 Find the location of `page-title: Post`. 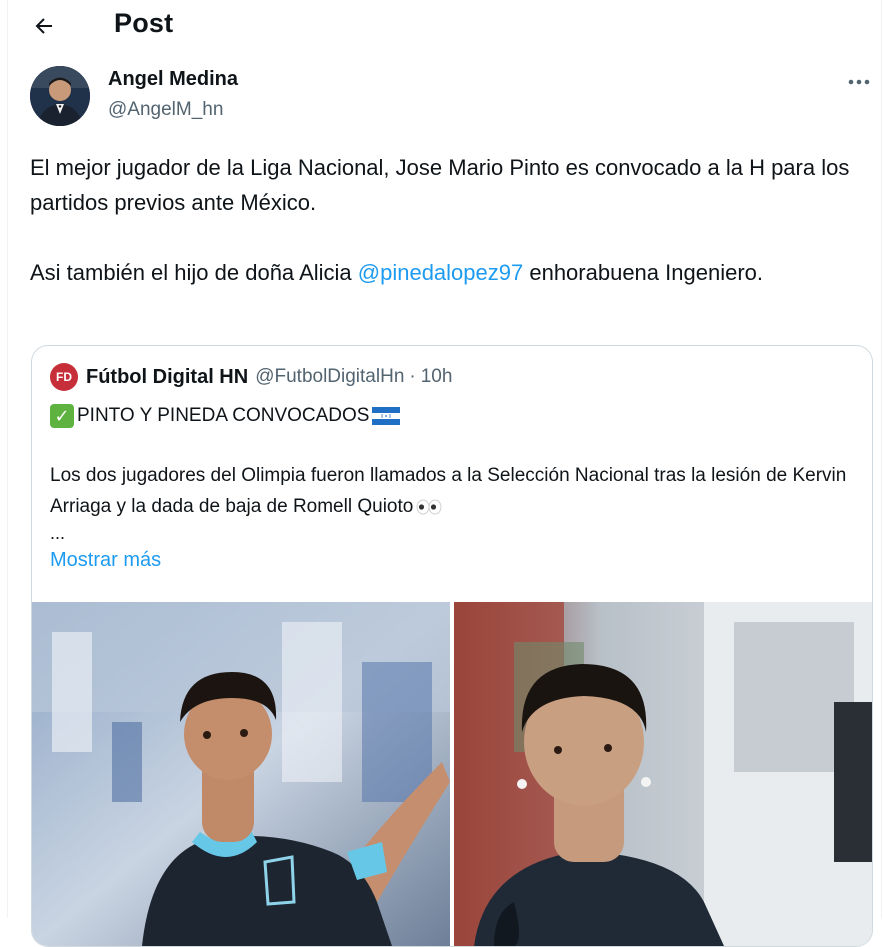

page-title: Post is located at coordinates (144, 23).